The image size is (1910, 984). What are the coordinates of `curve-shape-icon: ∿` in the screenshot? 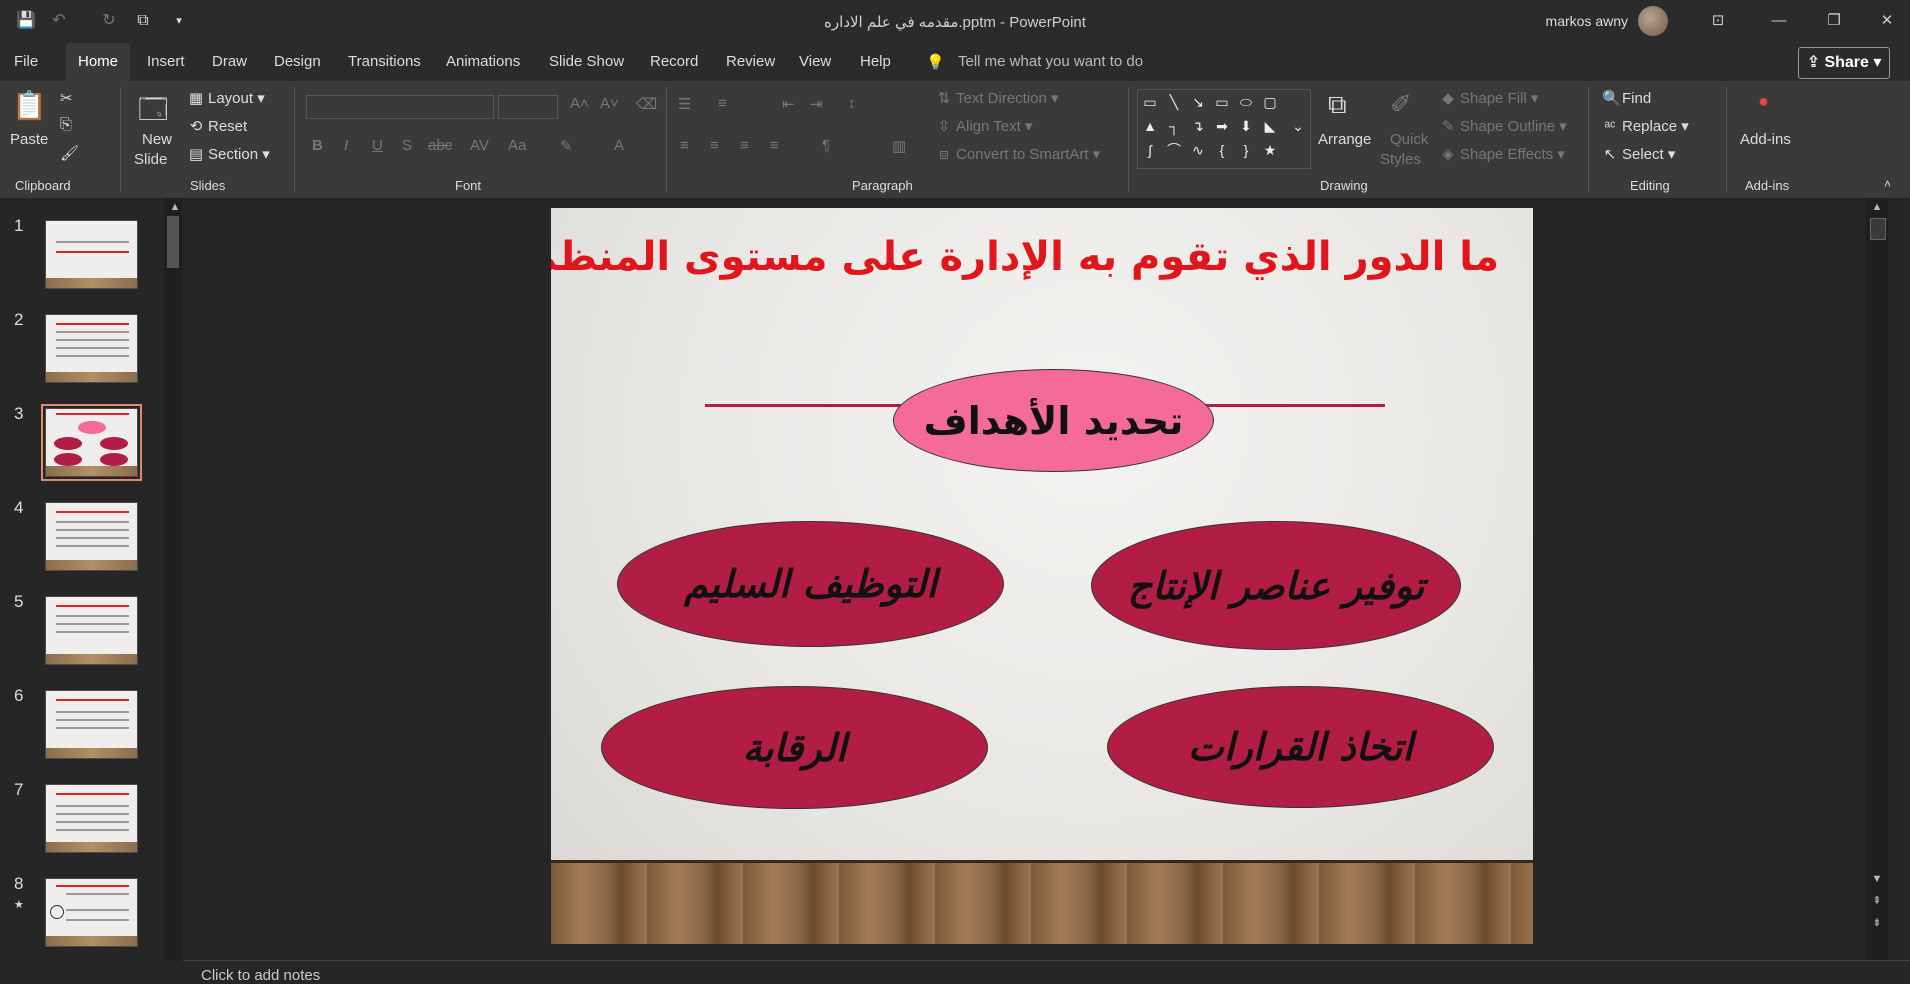 It's located at (1198, 150).